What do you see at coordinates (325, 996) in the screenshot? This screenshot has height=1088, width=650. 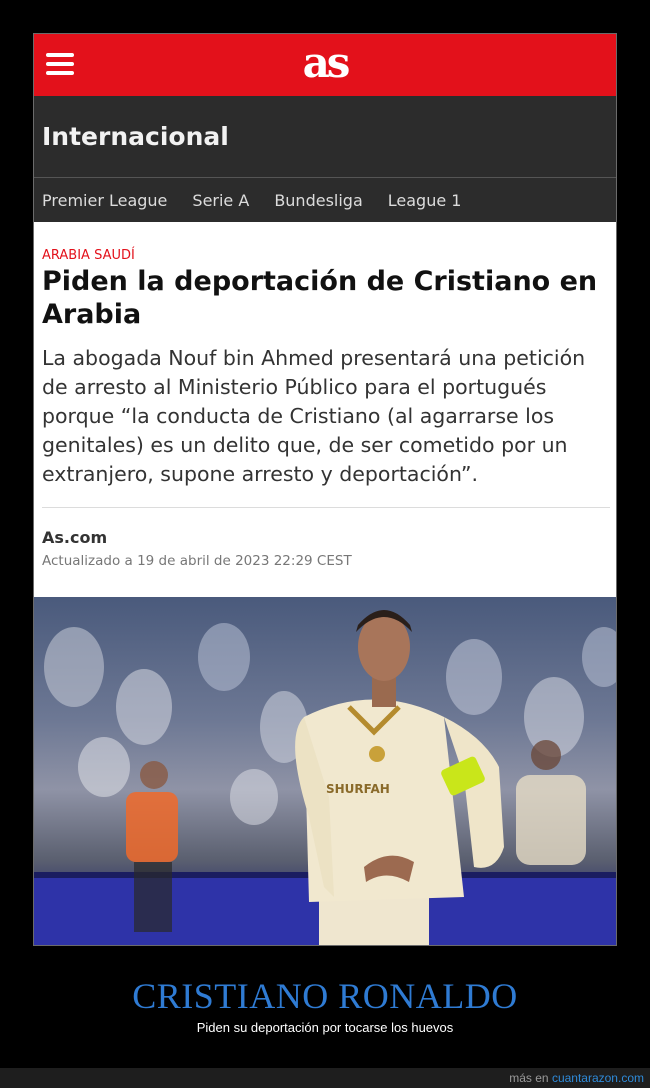 I see `caption-title: CRISTIANO RONALDO` at bounding box center [325, 996].